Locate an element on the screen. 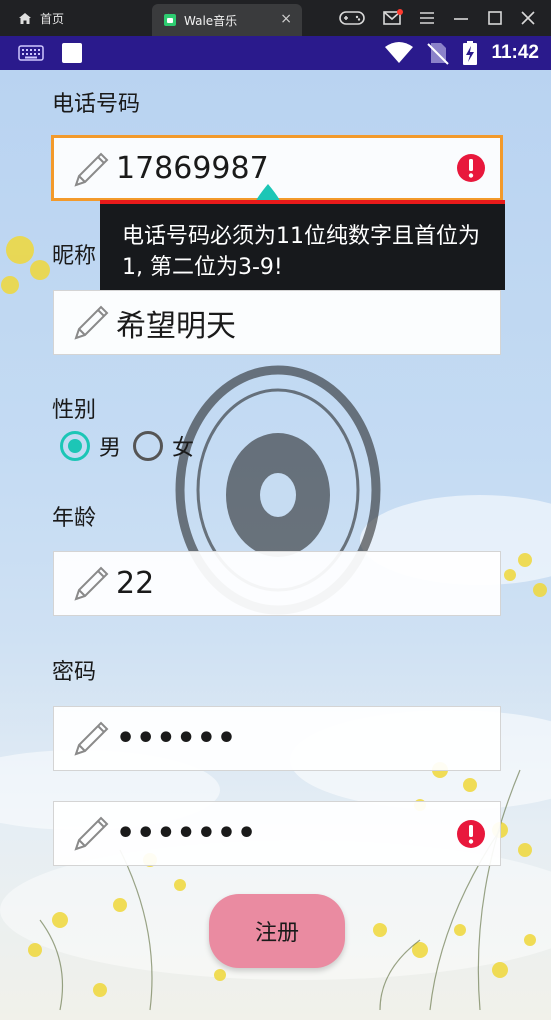 This screenshot has width=551, height=1020. age-input: 22 is located at coordinates (277, 583).